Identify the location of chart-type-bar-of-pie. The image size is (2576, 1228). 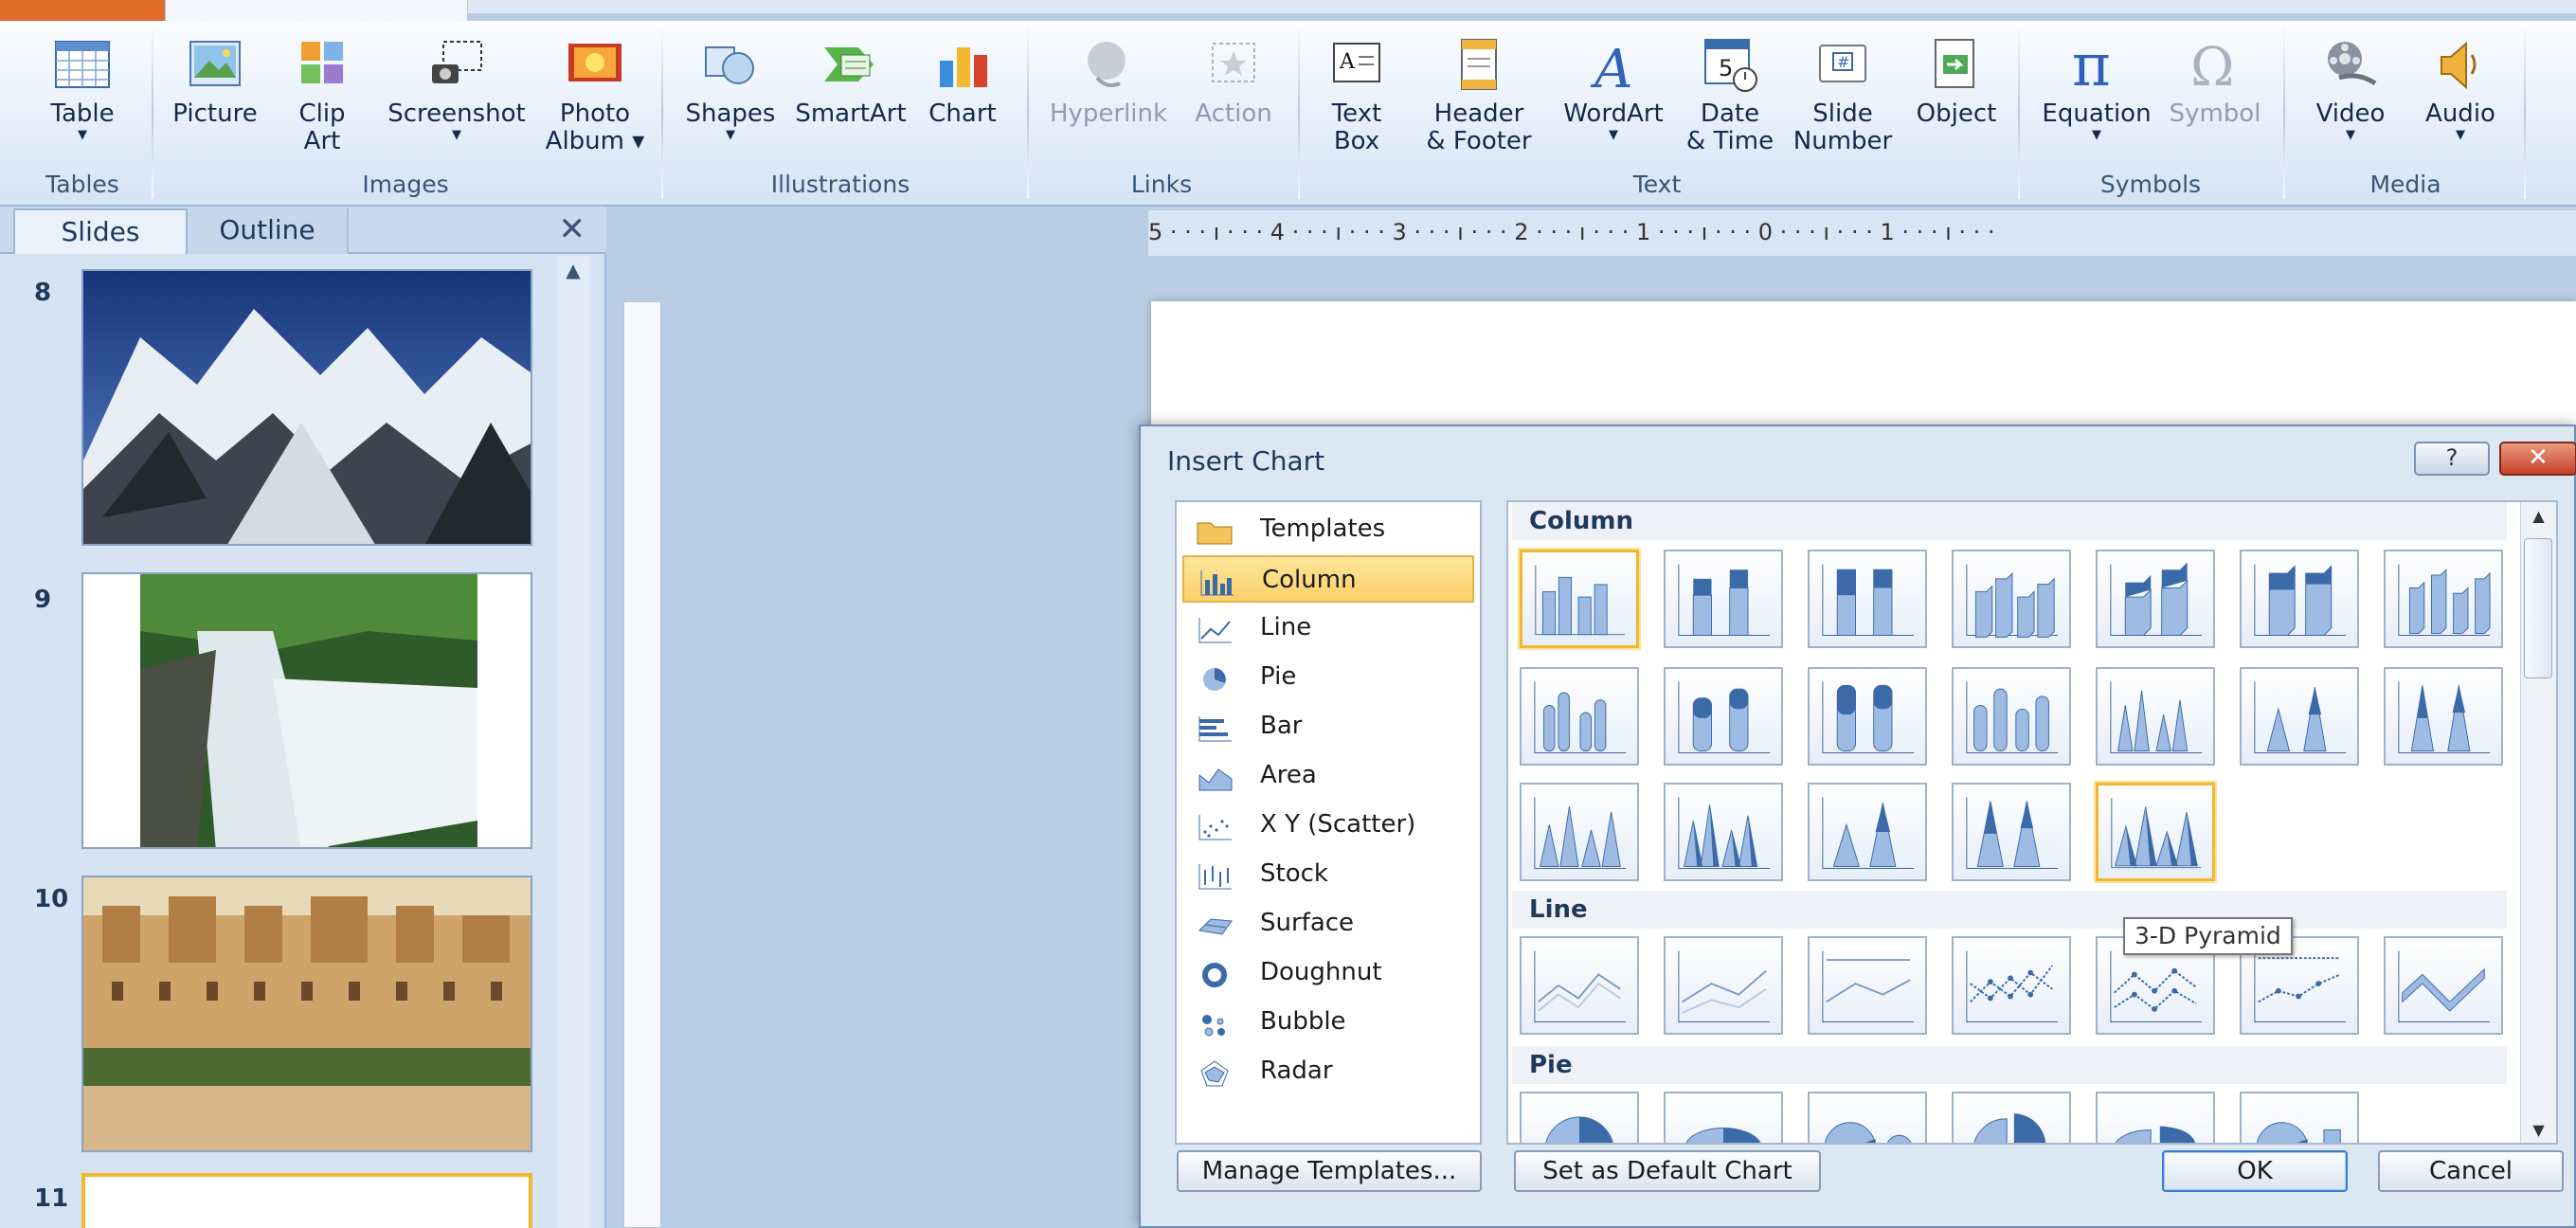
(2299, 1117).